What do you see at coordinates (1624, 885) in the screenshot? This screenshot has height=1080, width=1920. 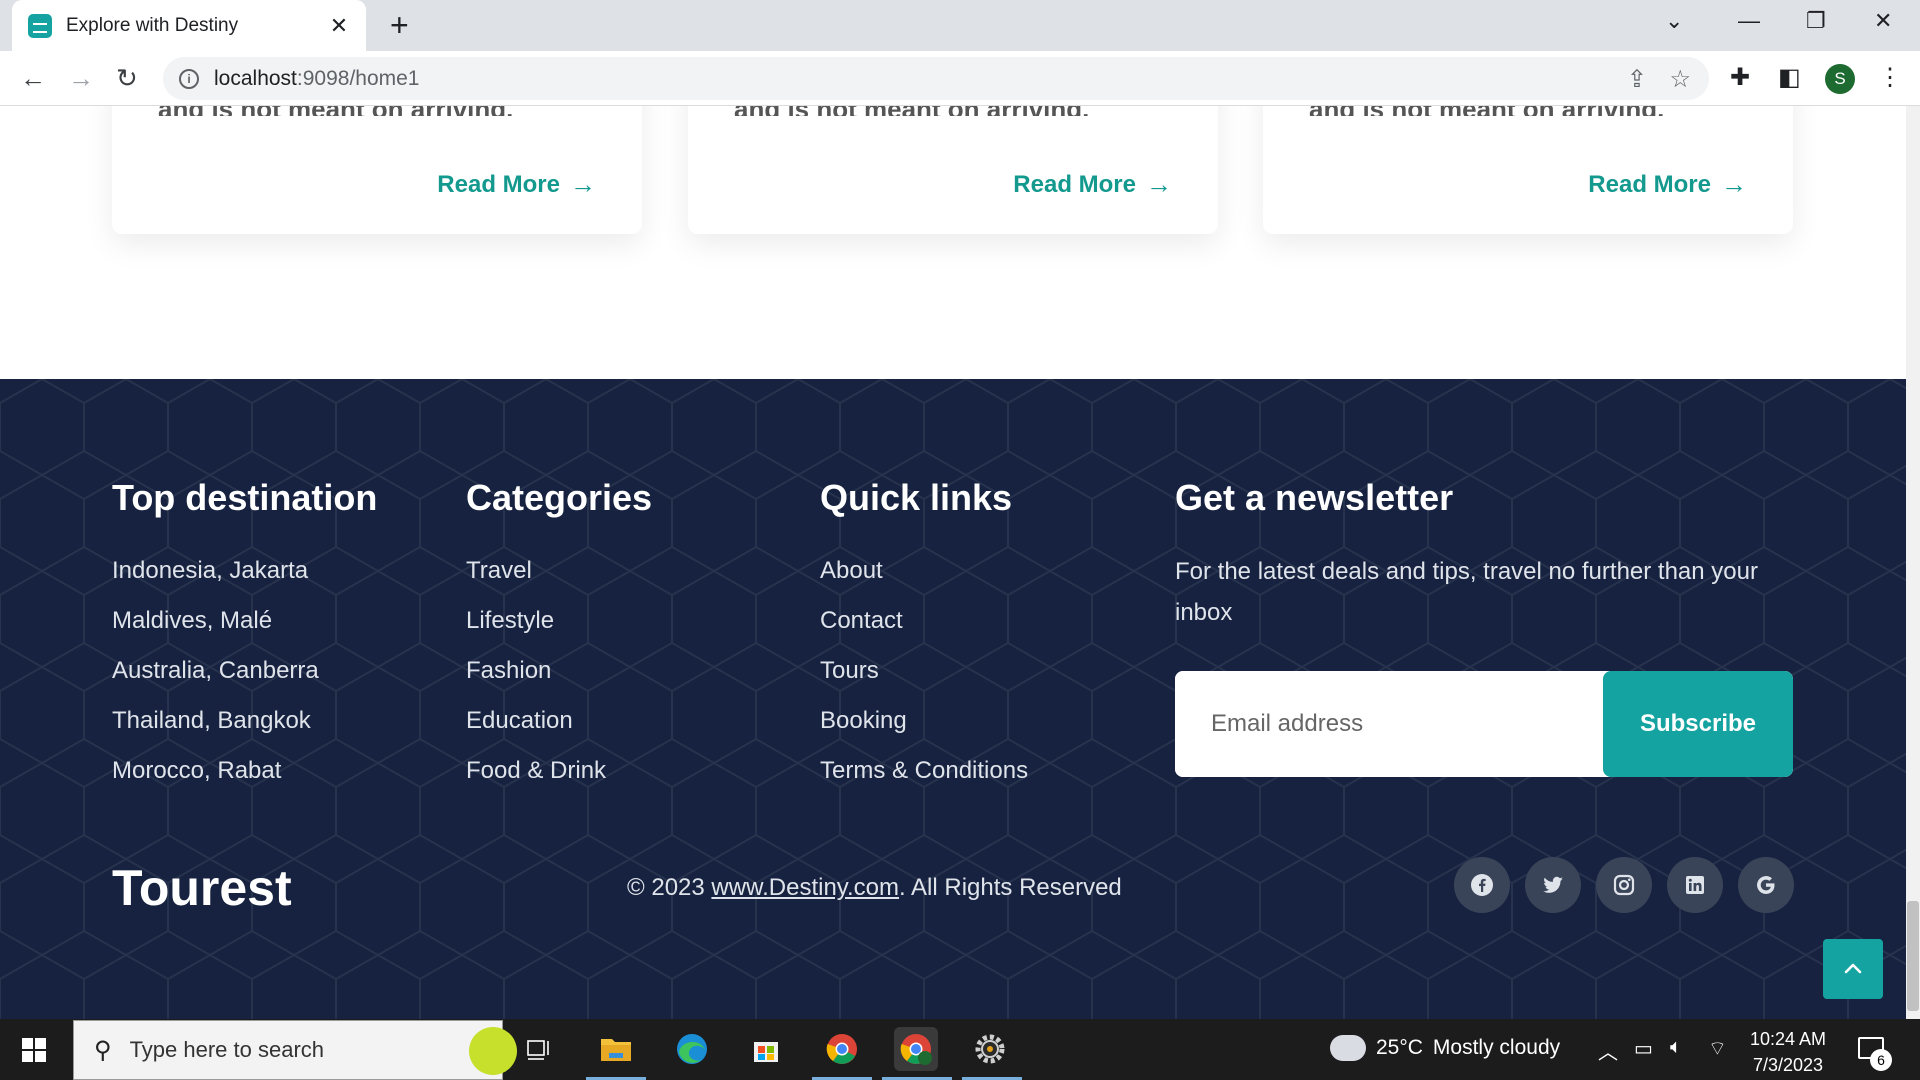 I see `instagram-icon` at bounding box center [1624, 885].